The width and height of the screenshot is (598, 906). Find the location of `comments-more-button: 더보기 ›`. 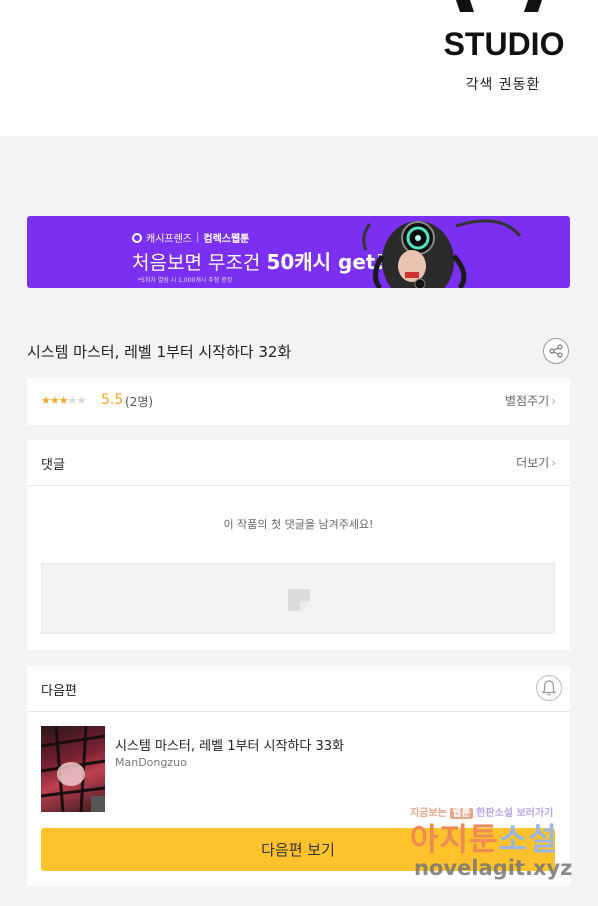

comments-more-button: 더보기 › is located at coordinates (536, 462).